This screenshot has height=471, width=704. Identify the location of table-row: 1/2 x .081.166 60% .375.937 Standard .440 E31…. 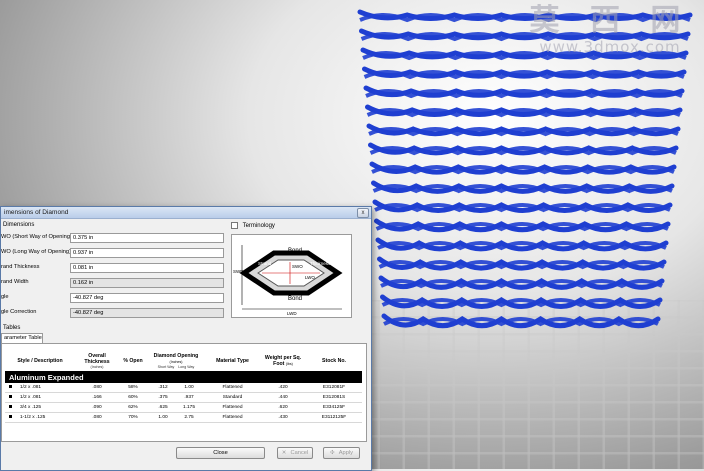
(183, 397).